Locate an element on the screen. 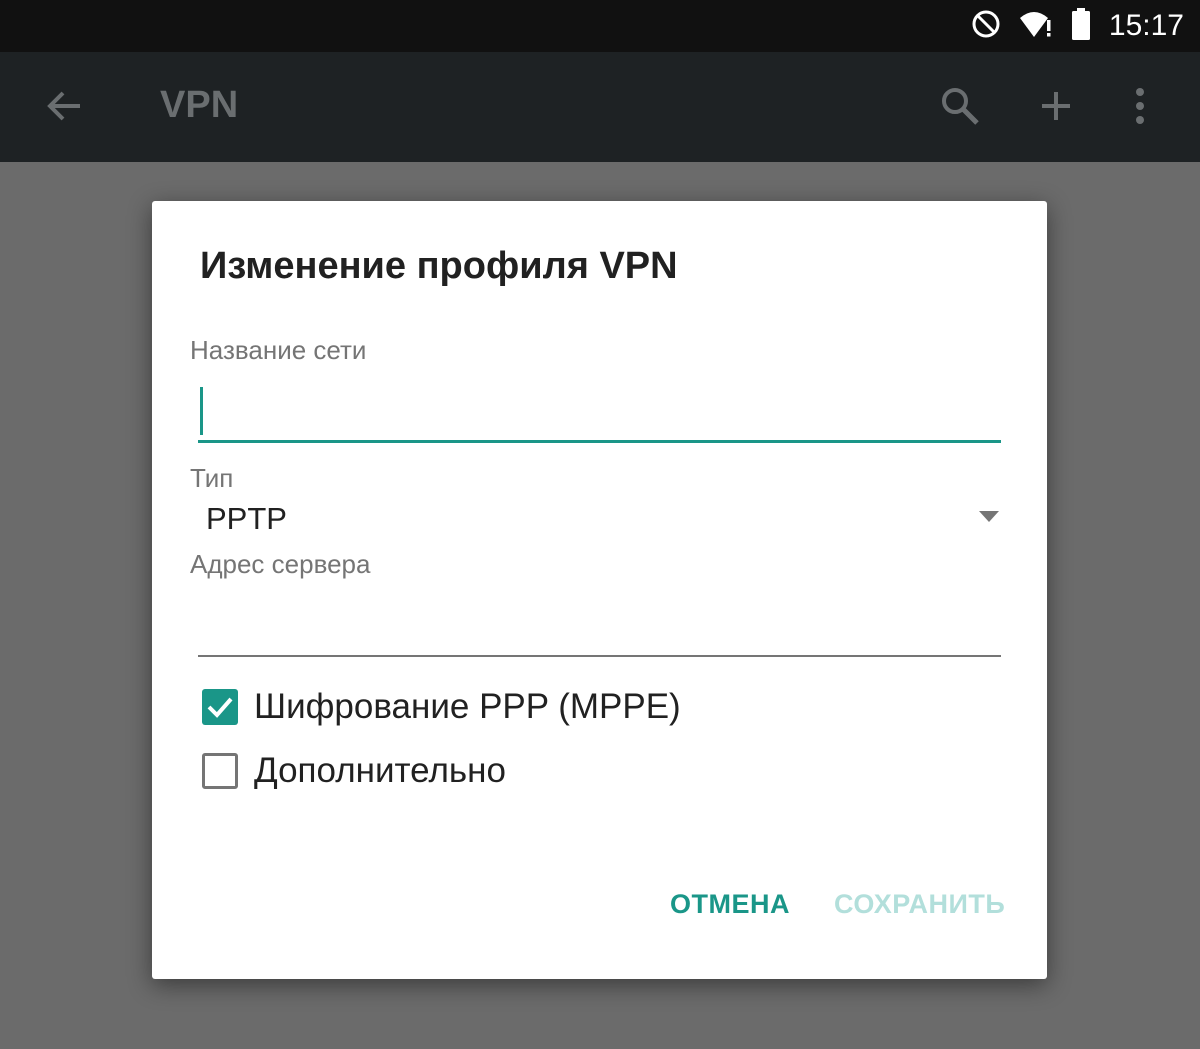 Image resolution: width=1200 pixels, height=1049 pixels. dropdown-arrow-icon is located at coordinates (989, 517).